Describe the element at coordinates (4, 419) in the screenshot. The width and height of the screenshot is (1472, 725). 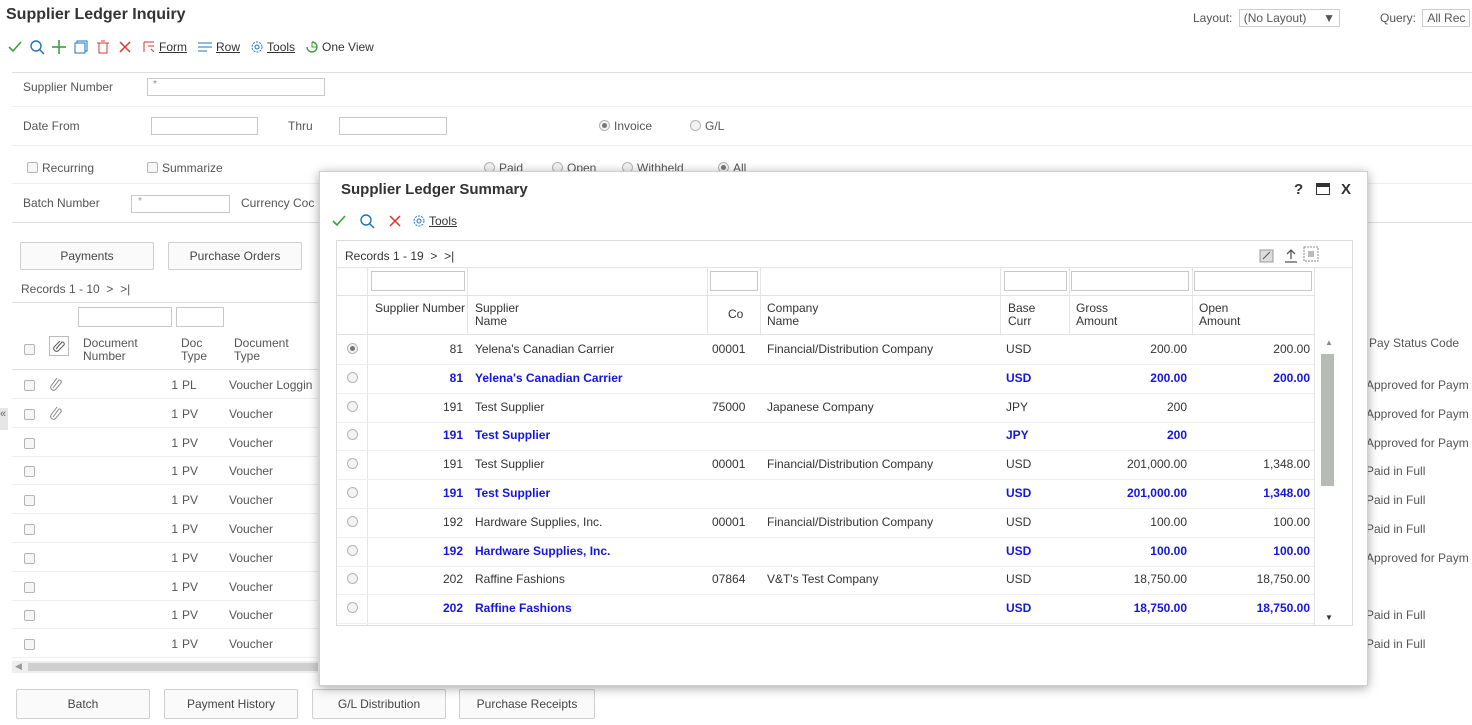
I see `collapse-panel-icon: «` at that location.